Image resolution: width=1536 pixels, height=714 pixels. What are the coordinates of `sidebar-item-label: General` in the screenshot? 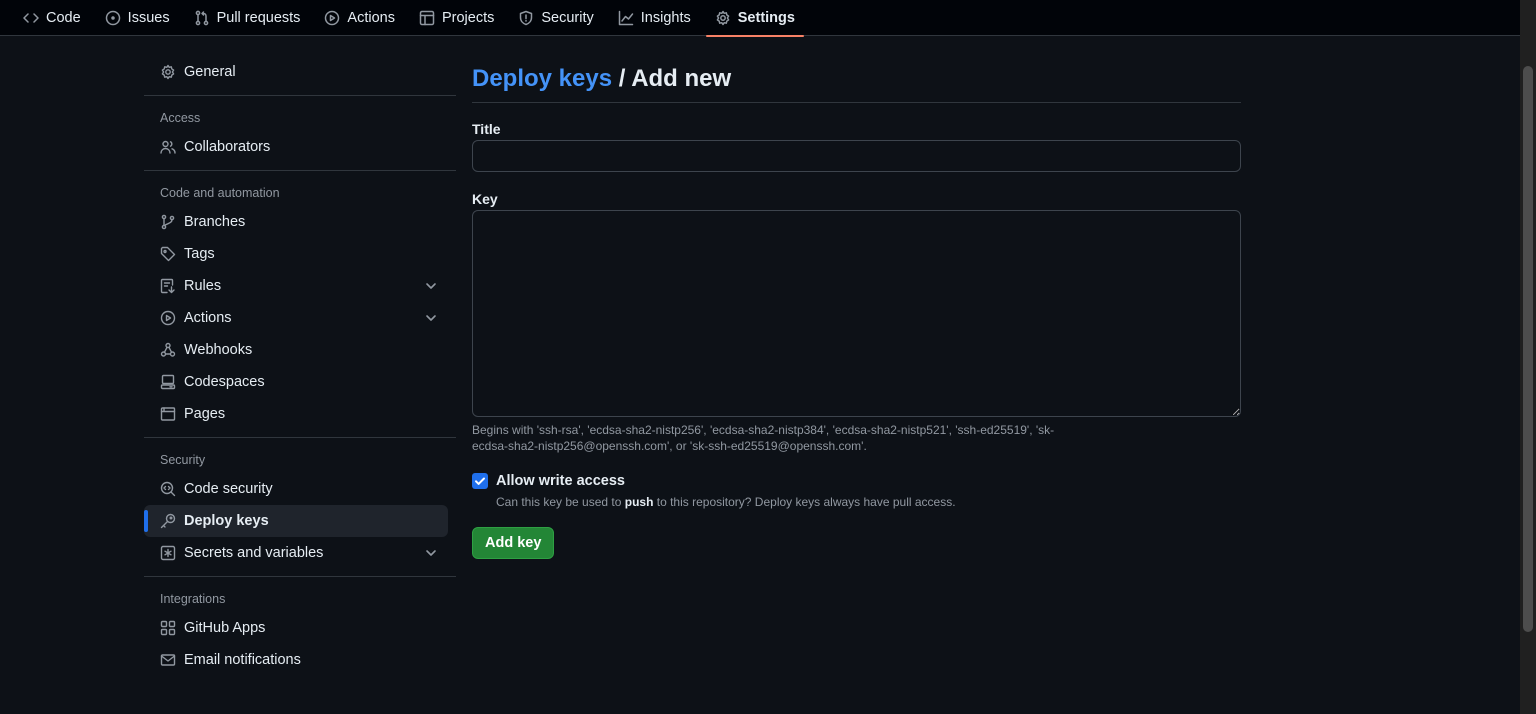 It's located at (210, 72).